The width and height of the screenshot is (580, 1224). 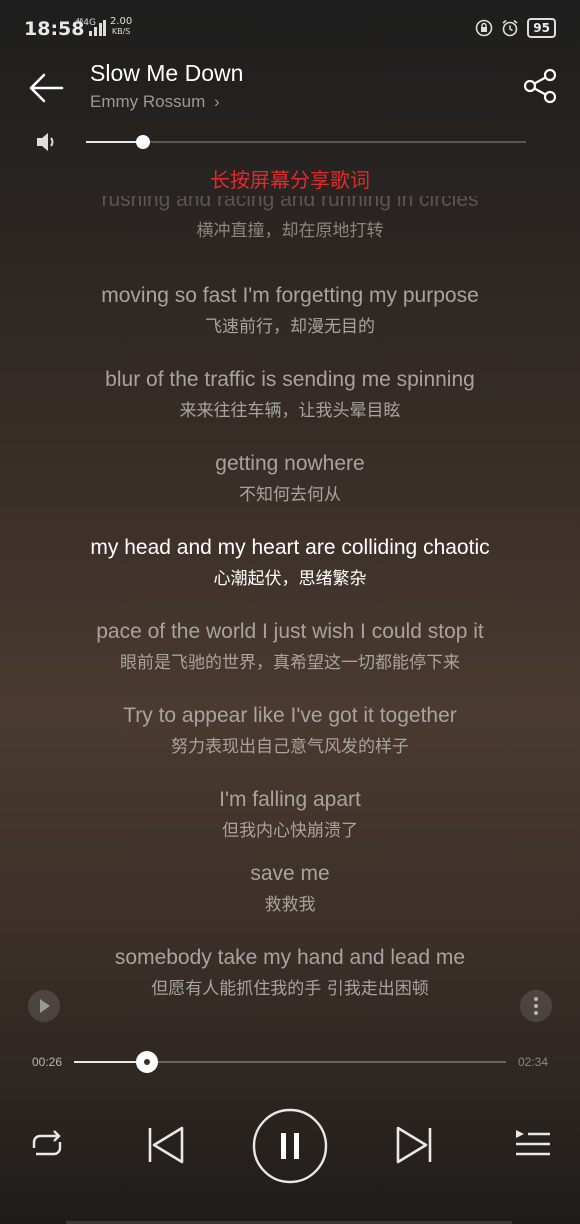 I want to click on status-bar: 18:58 ⁴⁶4G 2.00 KB/S 95, so click(x=290, y=29).